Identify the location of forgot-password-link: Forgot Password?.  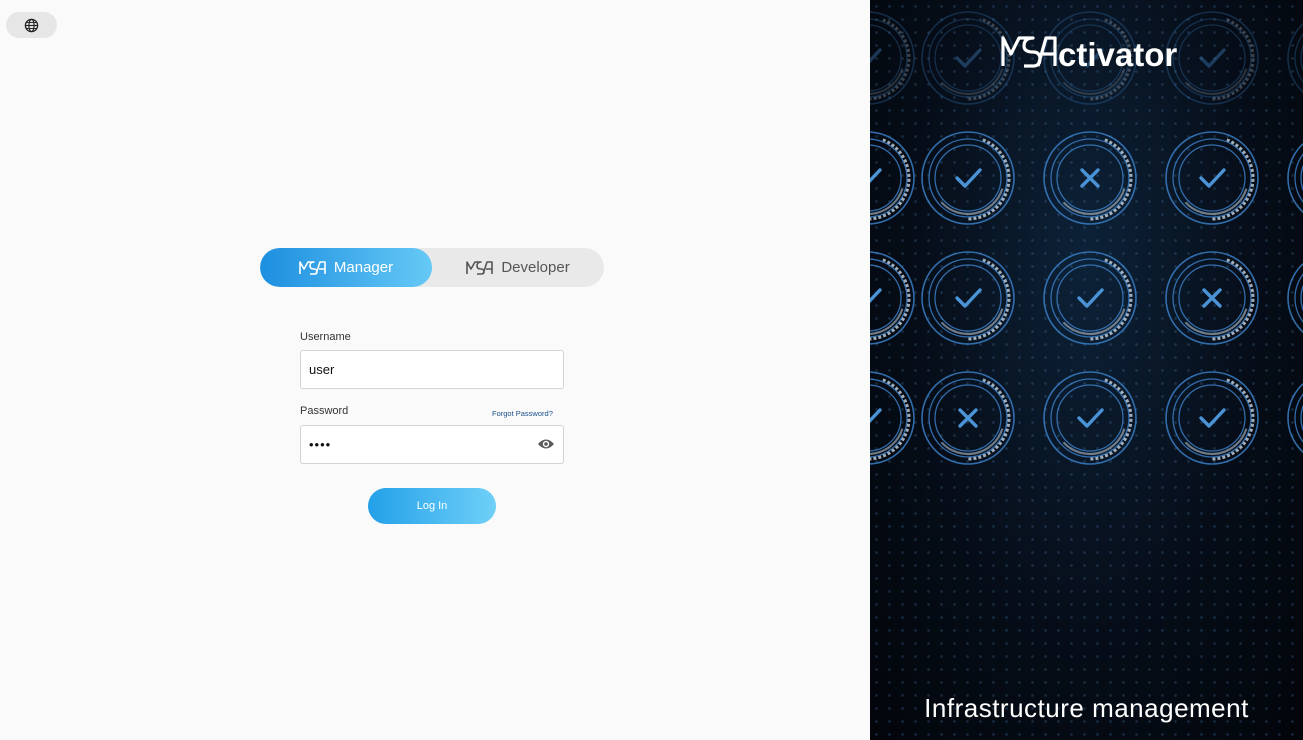
(522, 413).